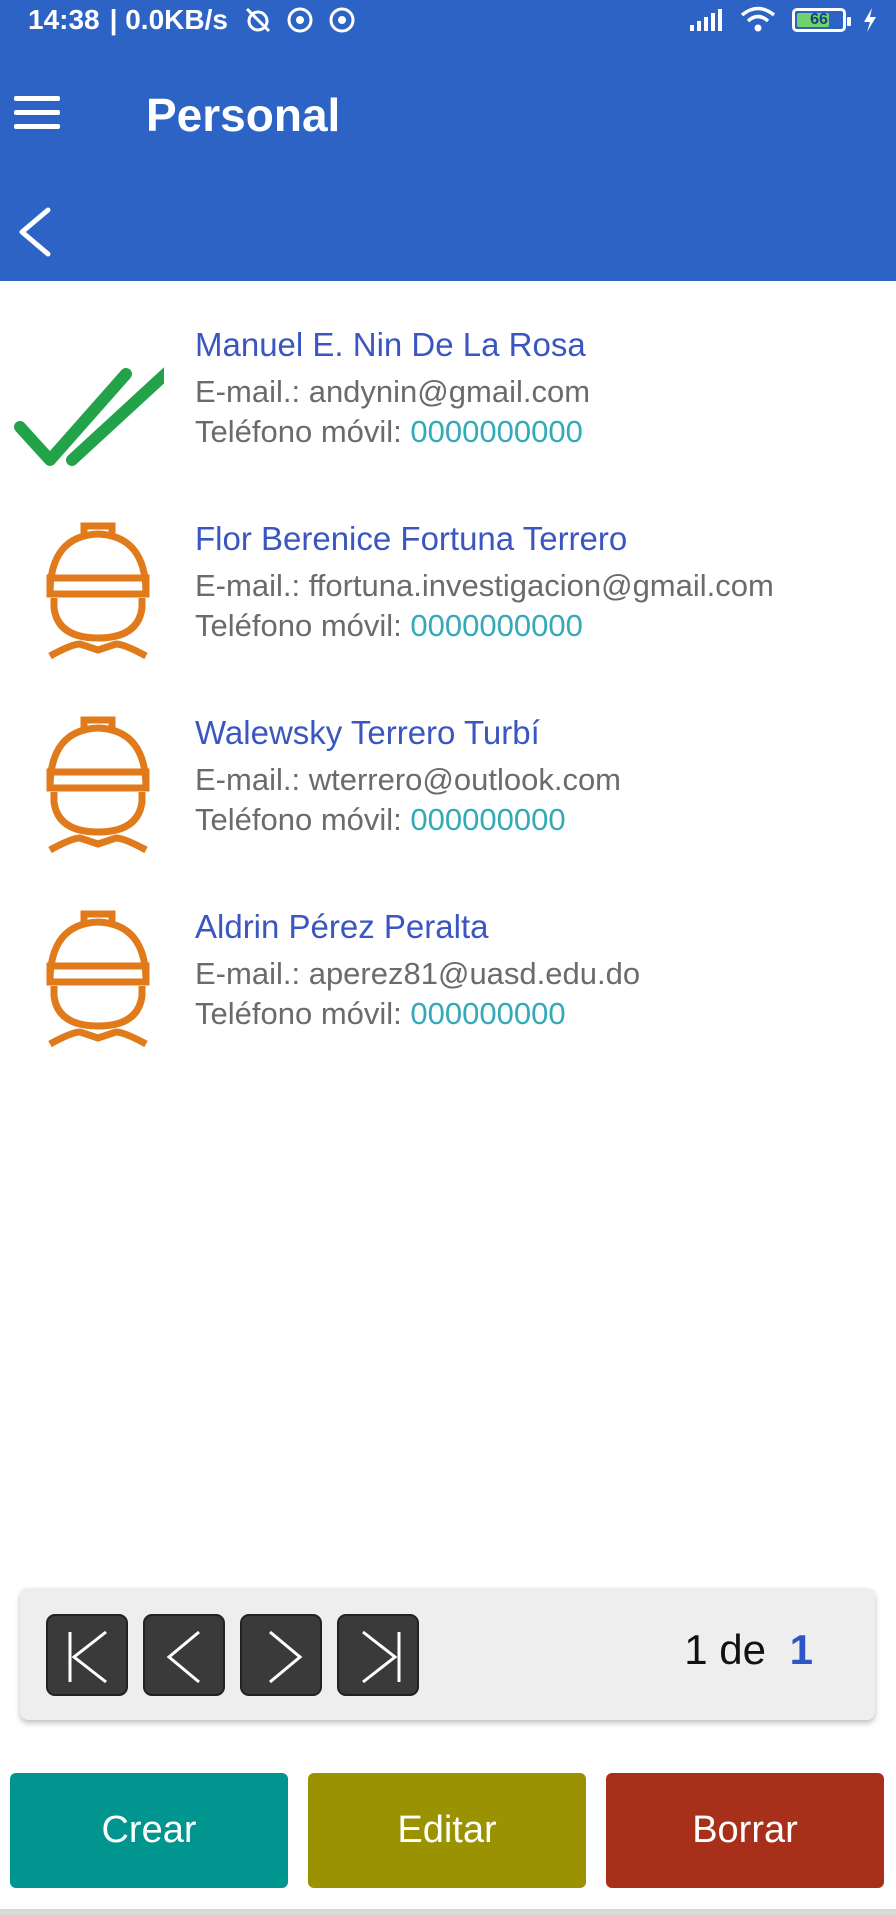 The height and width of the screenshot is (1915, 896). What do you see at coordinates (474, 973) in the screenshot?
I see `email-value: aperez81@uasd.edu.do` at bounding box center [474, 973].